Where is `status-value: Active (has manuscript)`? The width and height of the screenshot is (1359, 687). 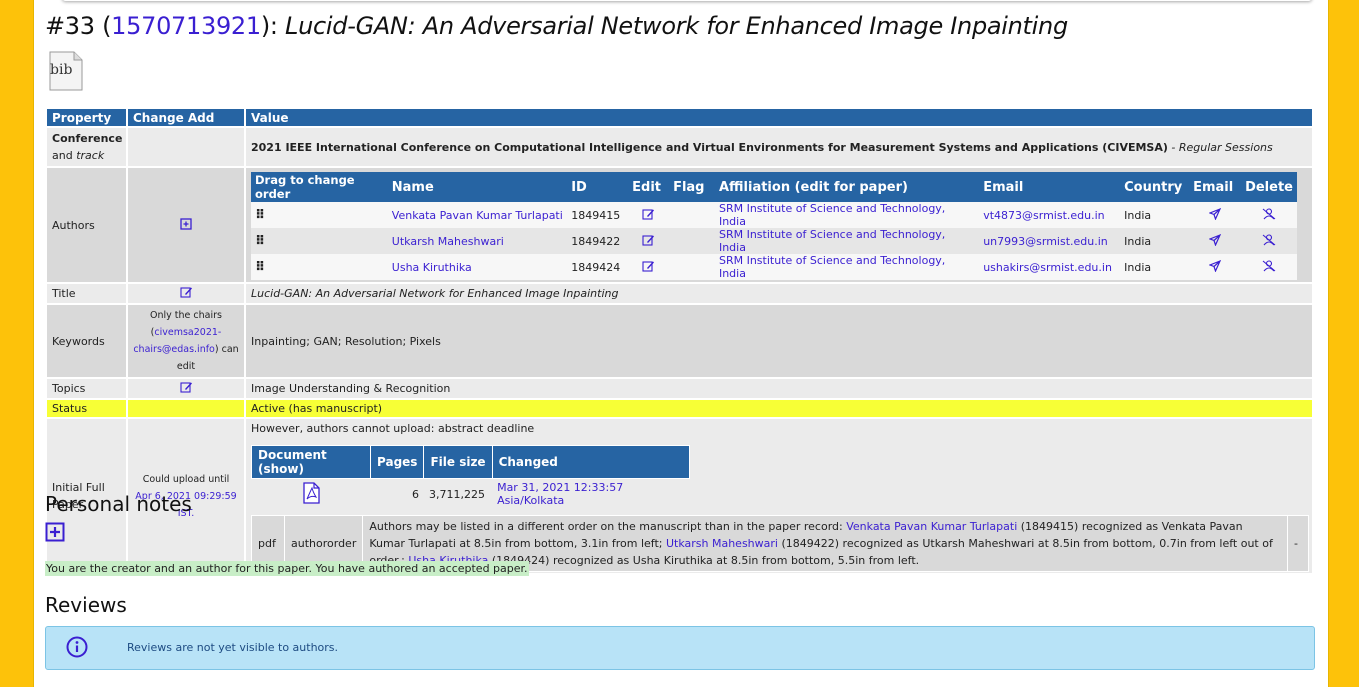
status-value: Active (has manuscript) is located at coordinates (779, 408).